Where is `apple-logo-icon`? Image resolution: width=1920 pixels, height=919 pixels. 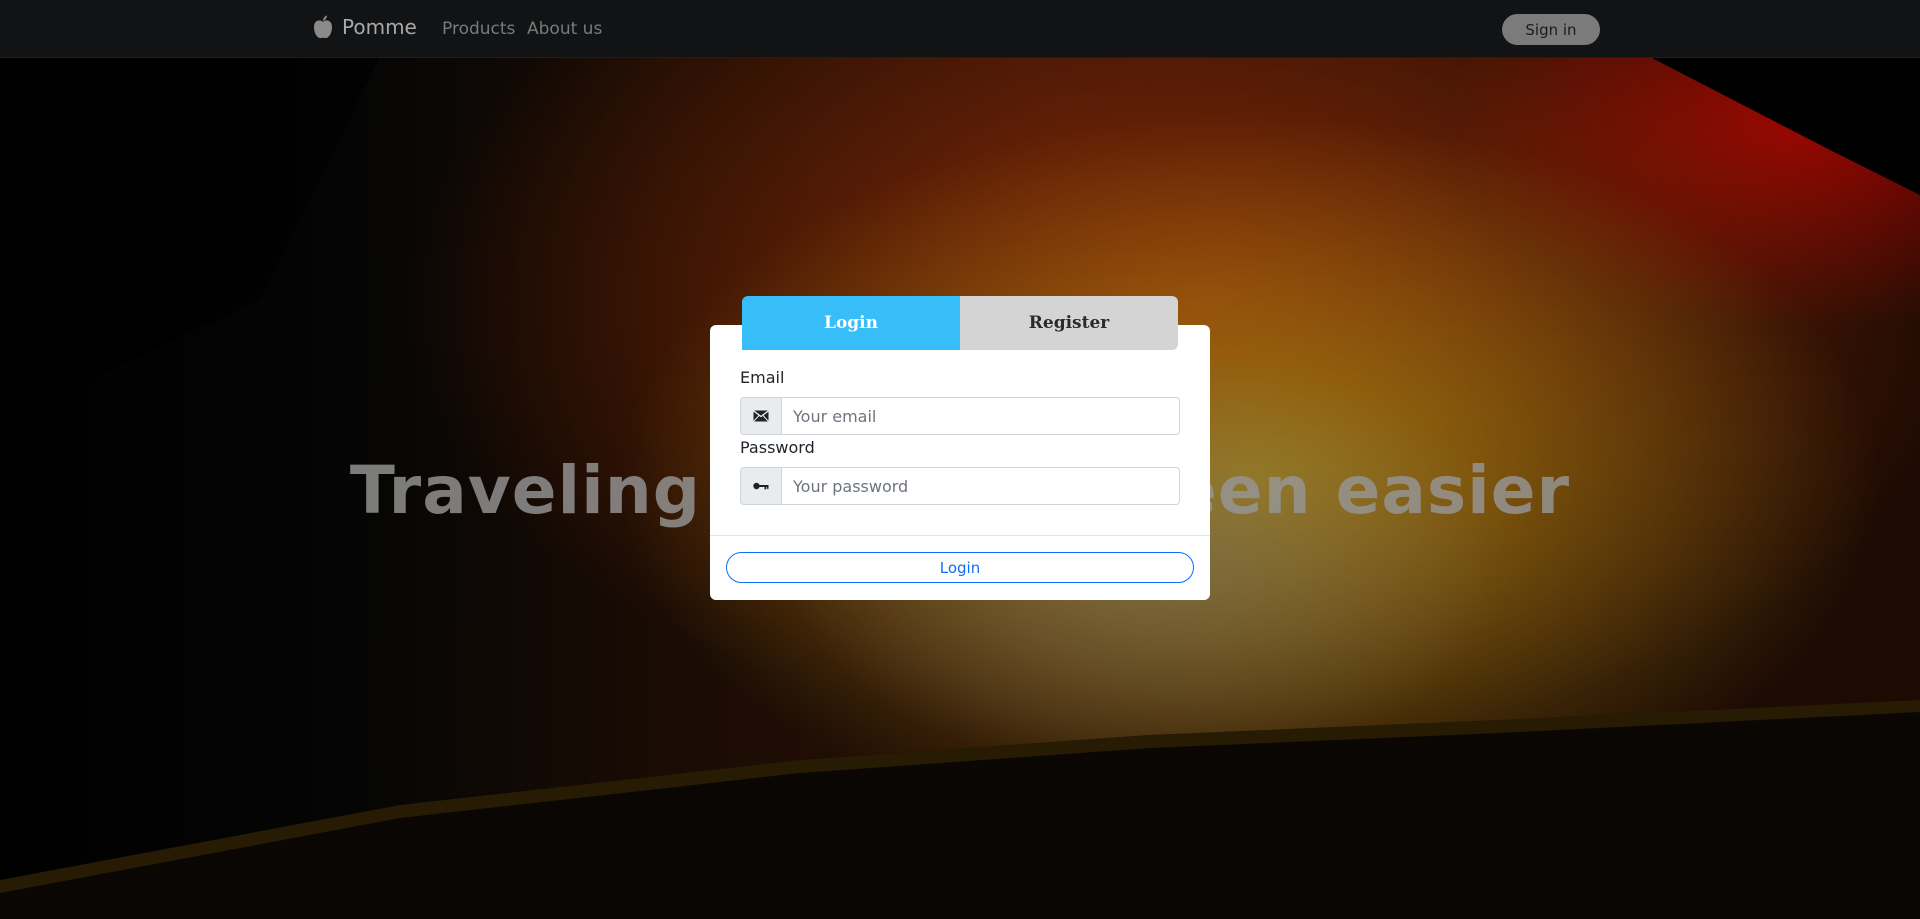
apple-logo-icon is located at coordinates (323, 27).